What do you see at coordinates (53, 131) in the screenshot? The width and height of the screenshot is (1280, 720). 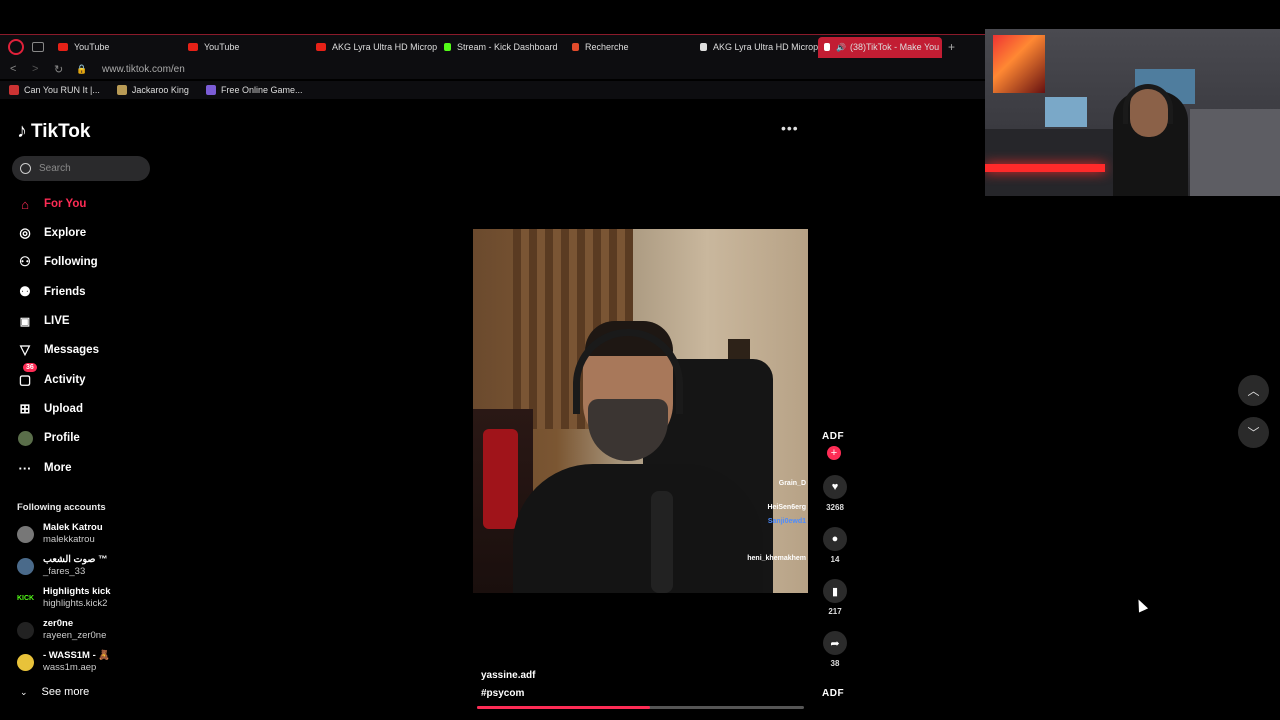 I see `tiktok-logo: ♪ TikTok` at bounding box center [53, 131].